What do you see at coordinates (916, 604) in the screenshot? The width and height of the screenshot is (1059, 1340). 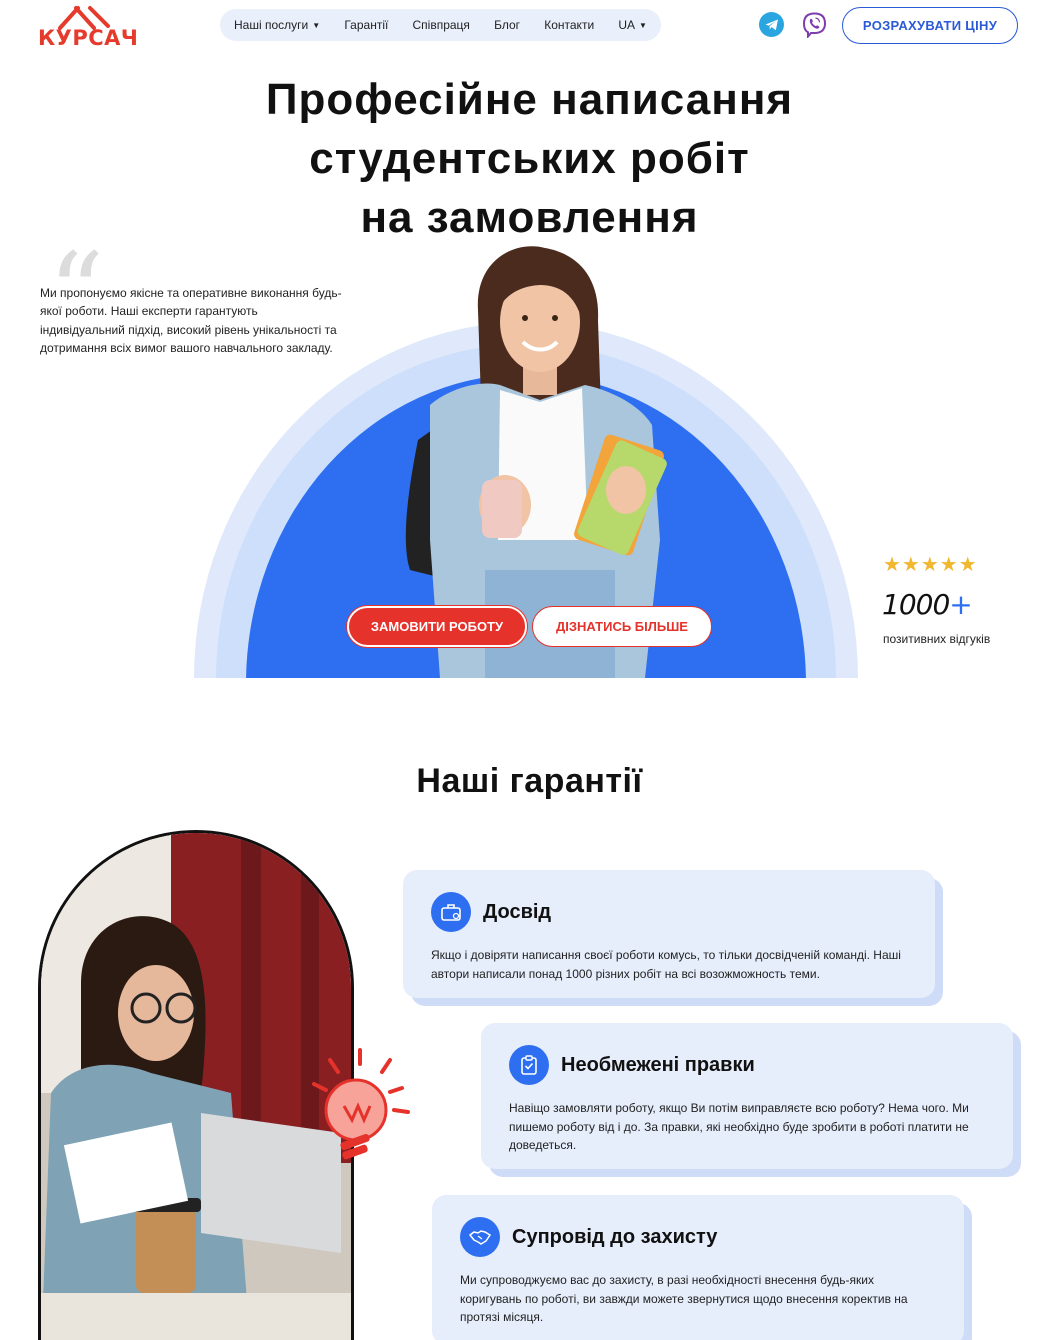 I see `reviews-count-number: 1000` at bounding box center [916, 604].